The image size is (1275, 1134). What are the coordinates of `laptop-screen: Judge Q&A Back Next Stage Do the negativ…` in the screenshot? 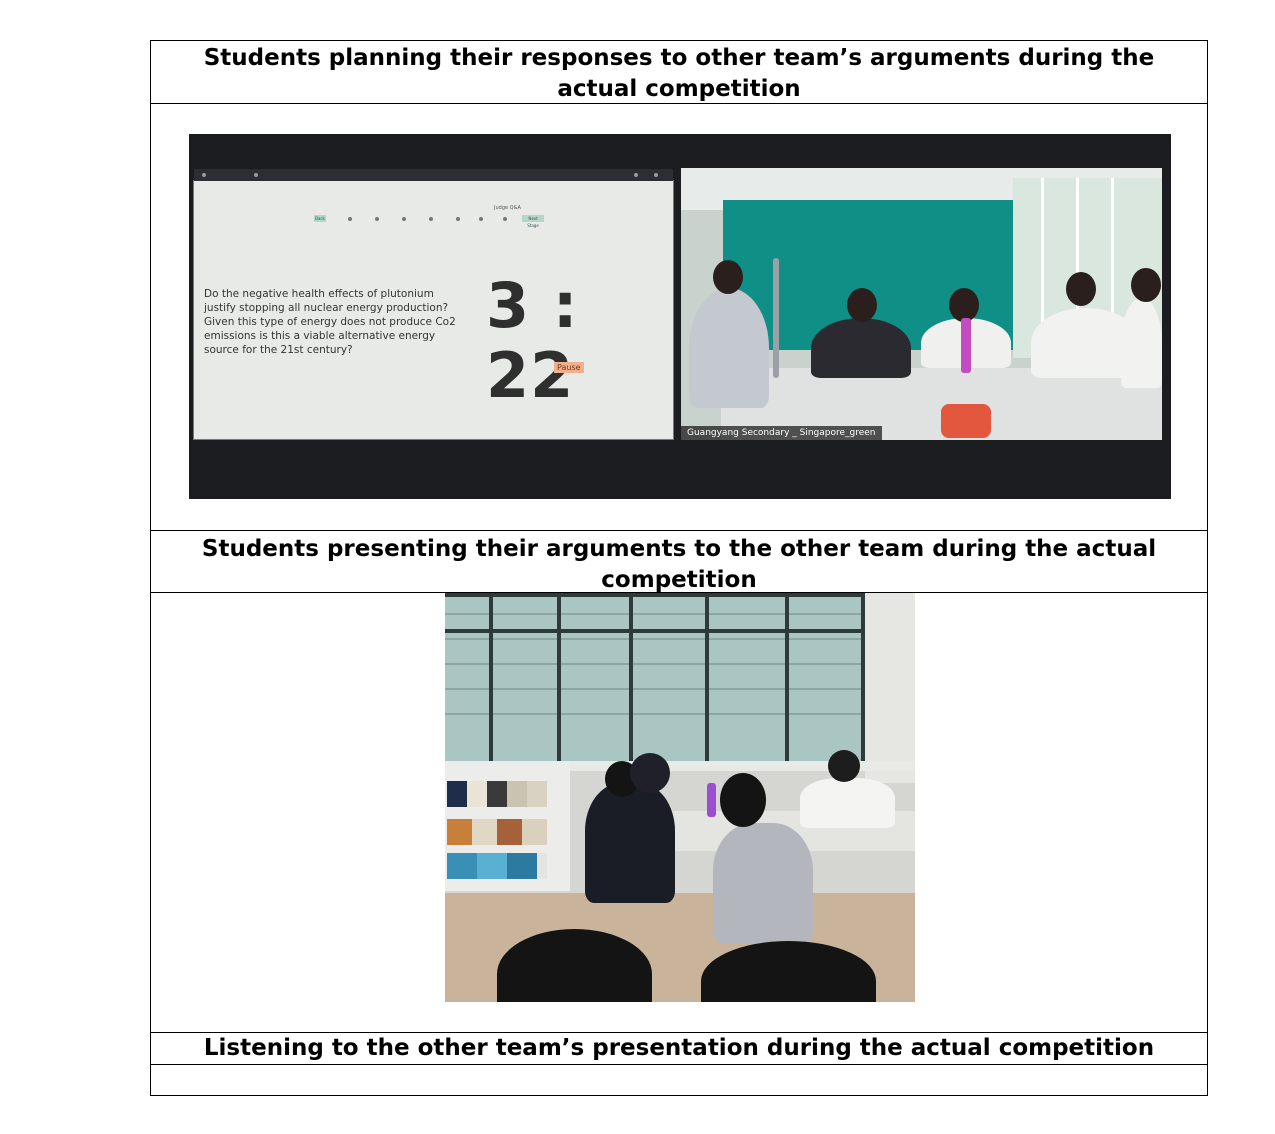 It's located at (433, 304).